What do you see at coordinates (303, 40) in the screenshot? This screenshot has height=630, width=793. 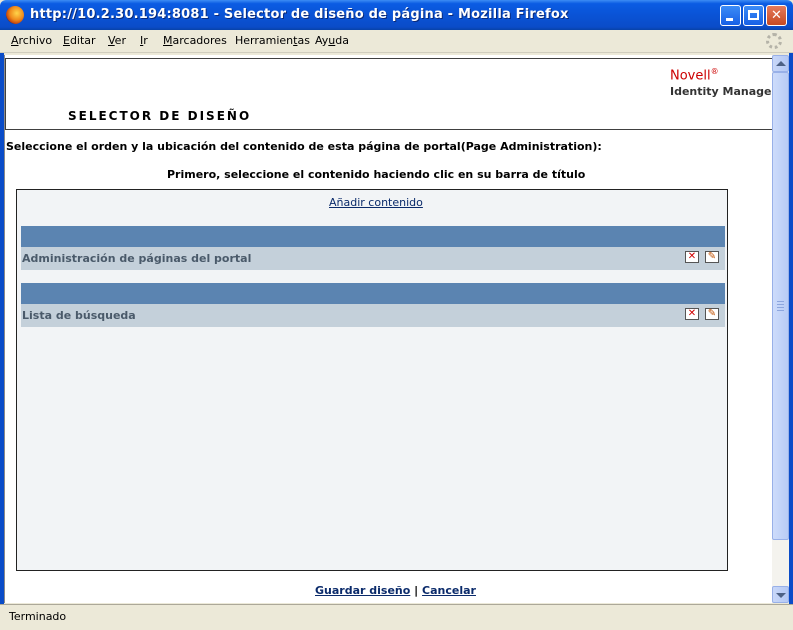 I see `menu-herramientas-label: as` at bounding box center [303, 40].